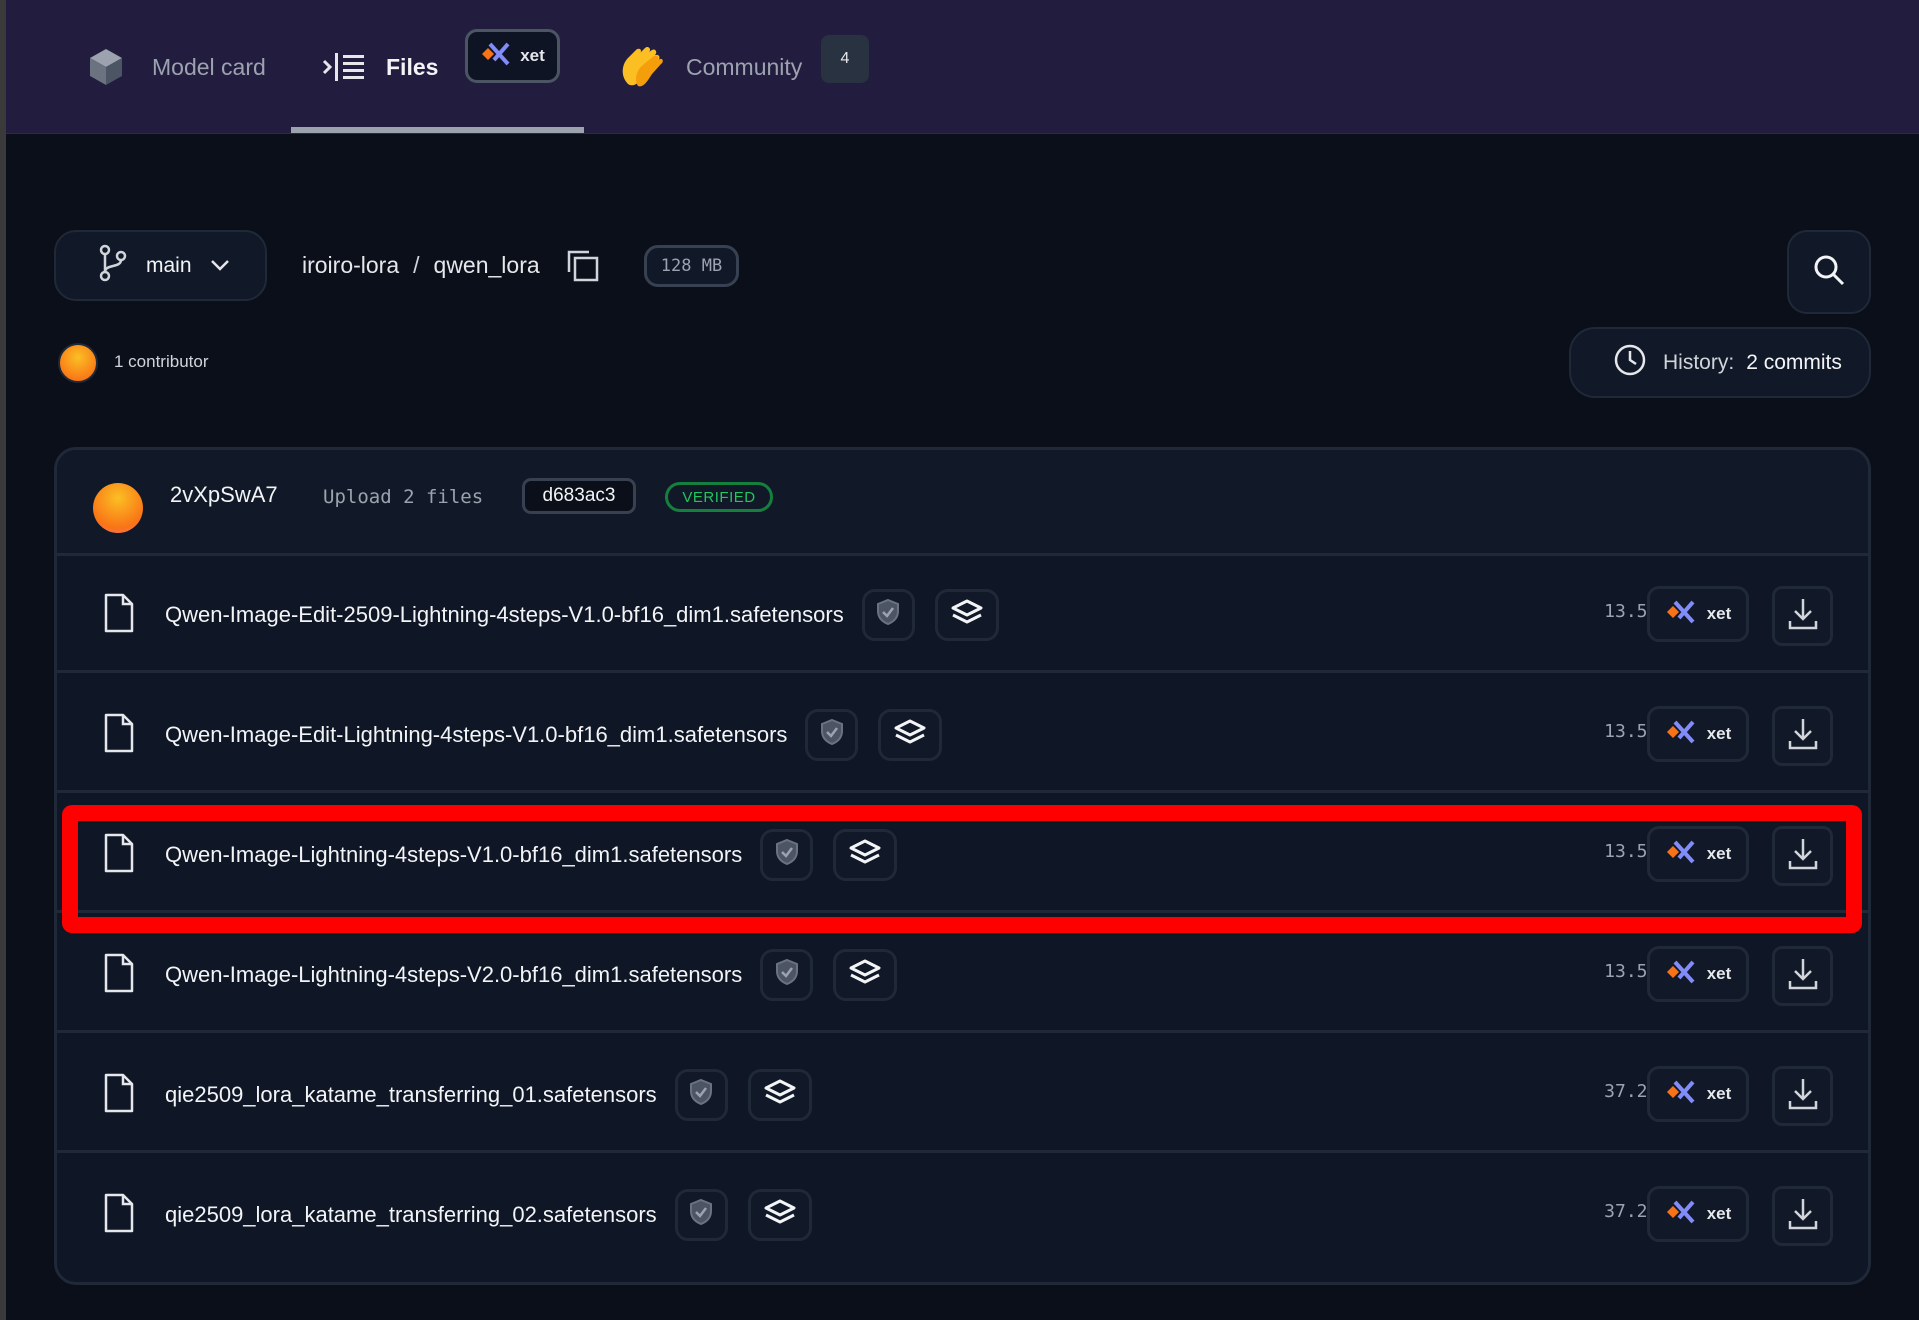 Image resolution: width=1919 pixels, height=1320 pixels. What do you see at coordinates (412, 66) in the screenshot?
I see `tab-files-label: Files` at bounding box center [412, 66].